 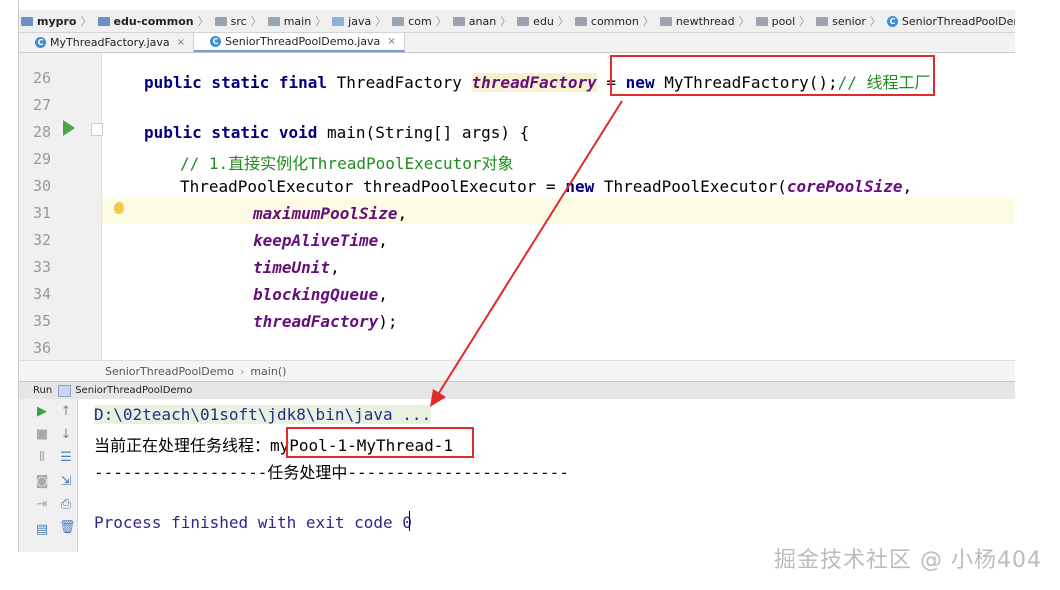 What do you see at coordinates (42, 159) in the screenshot?
I see `line-number: 29` at bounding box center [42, 159].